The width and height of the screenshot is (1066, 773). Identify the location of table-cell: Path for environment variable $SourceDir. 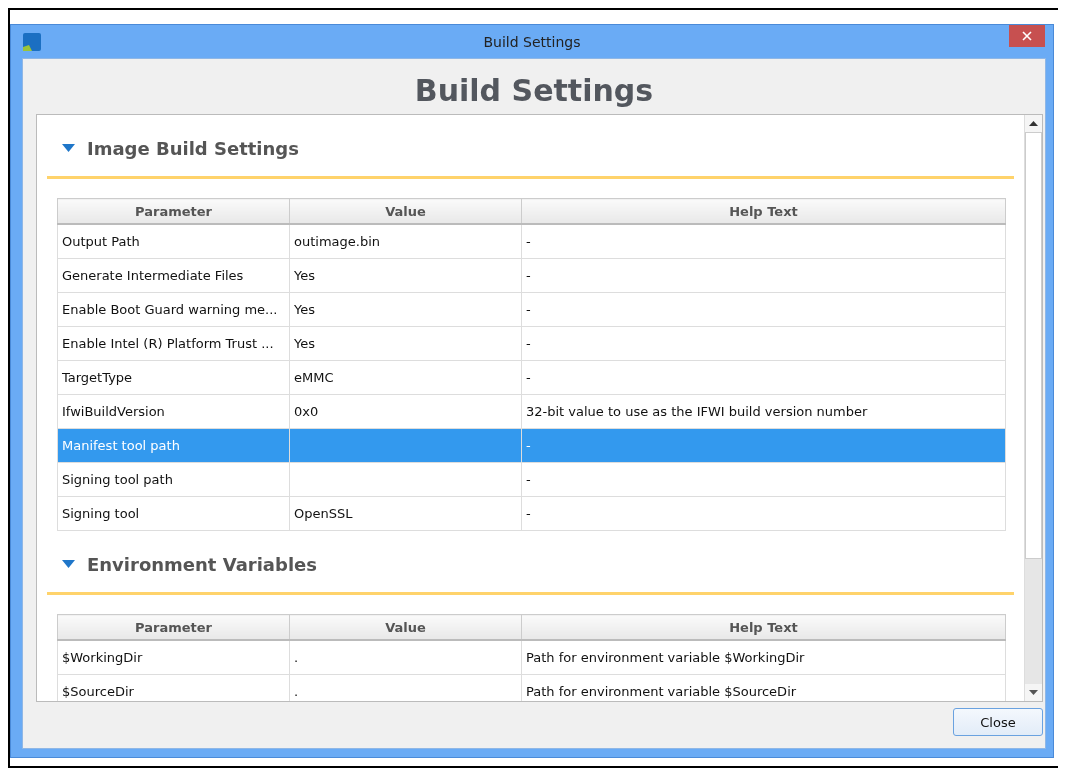
(661, 691).